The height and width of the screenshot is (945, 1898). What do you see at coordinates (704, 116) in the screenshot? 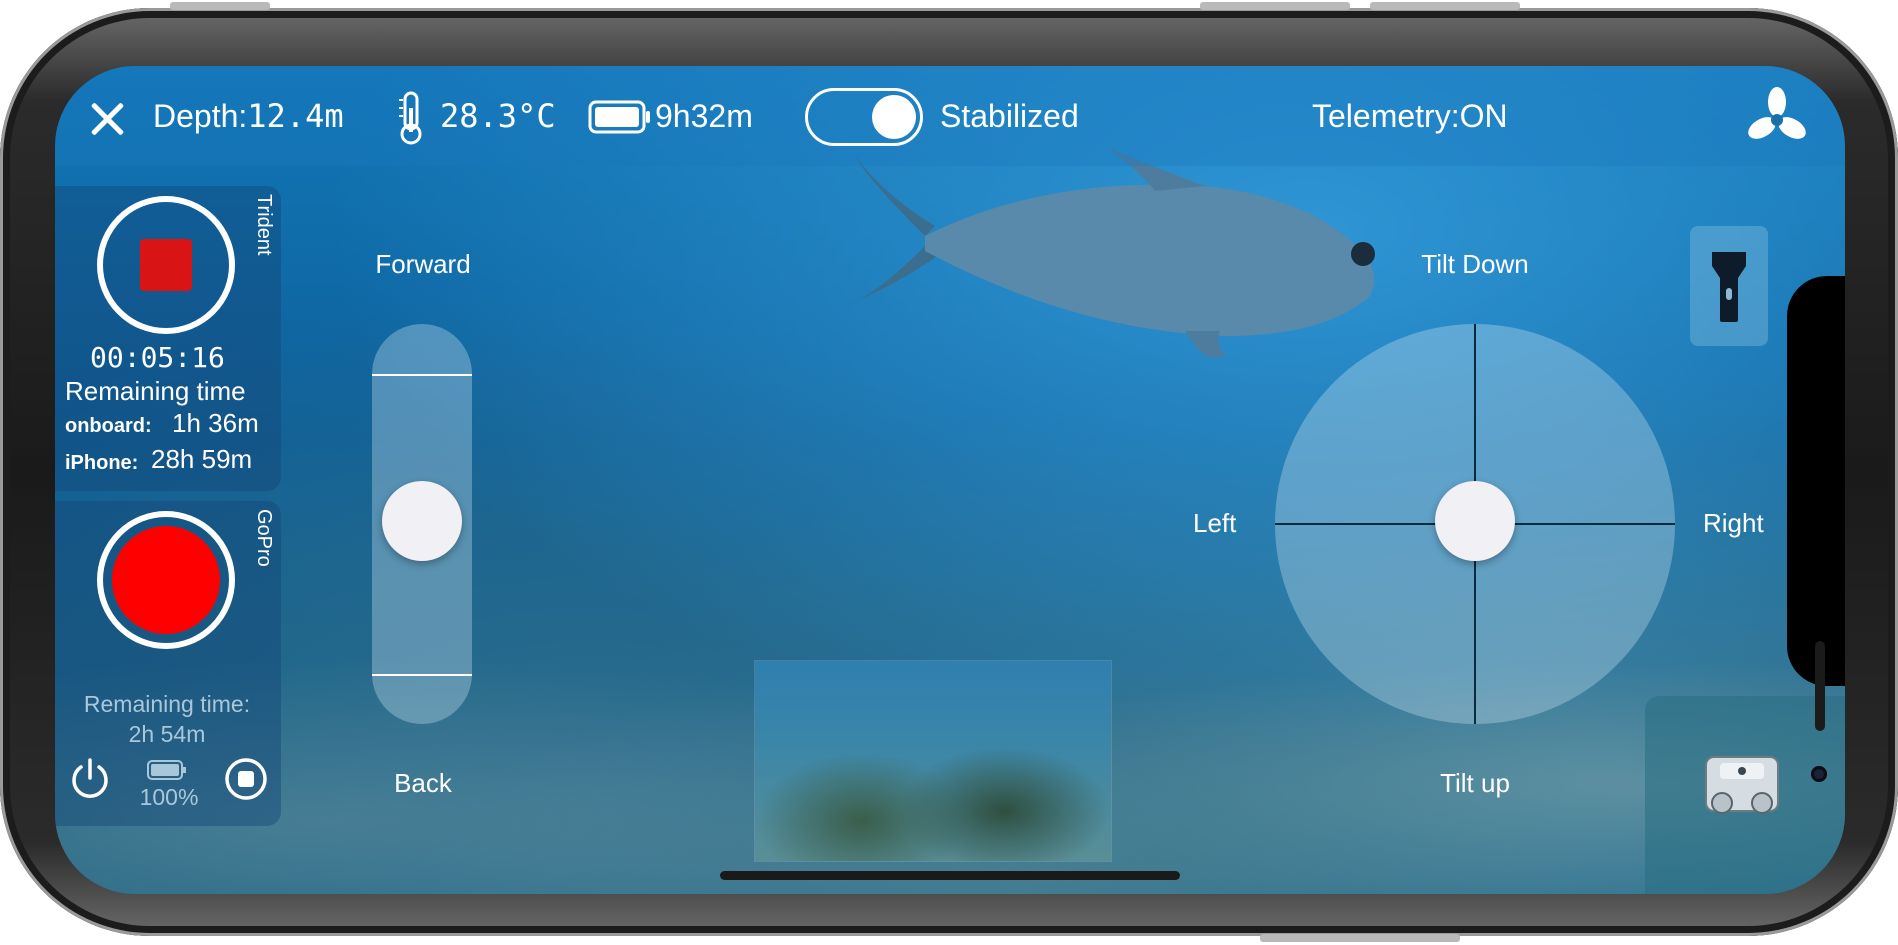
I see `battery-time-readout: 9h32m` at bounding box center [704, 116].